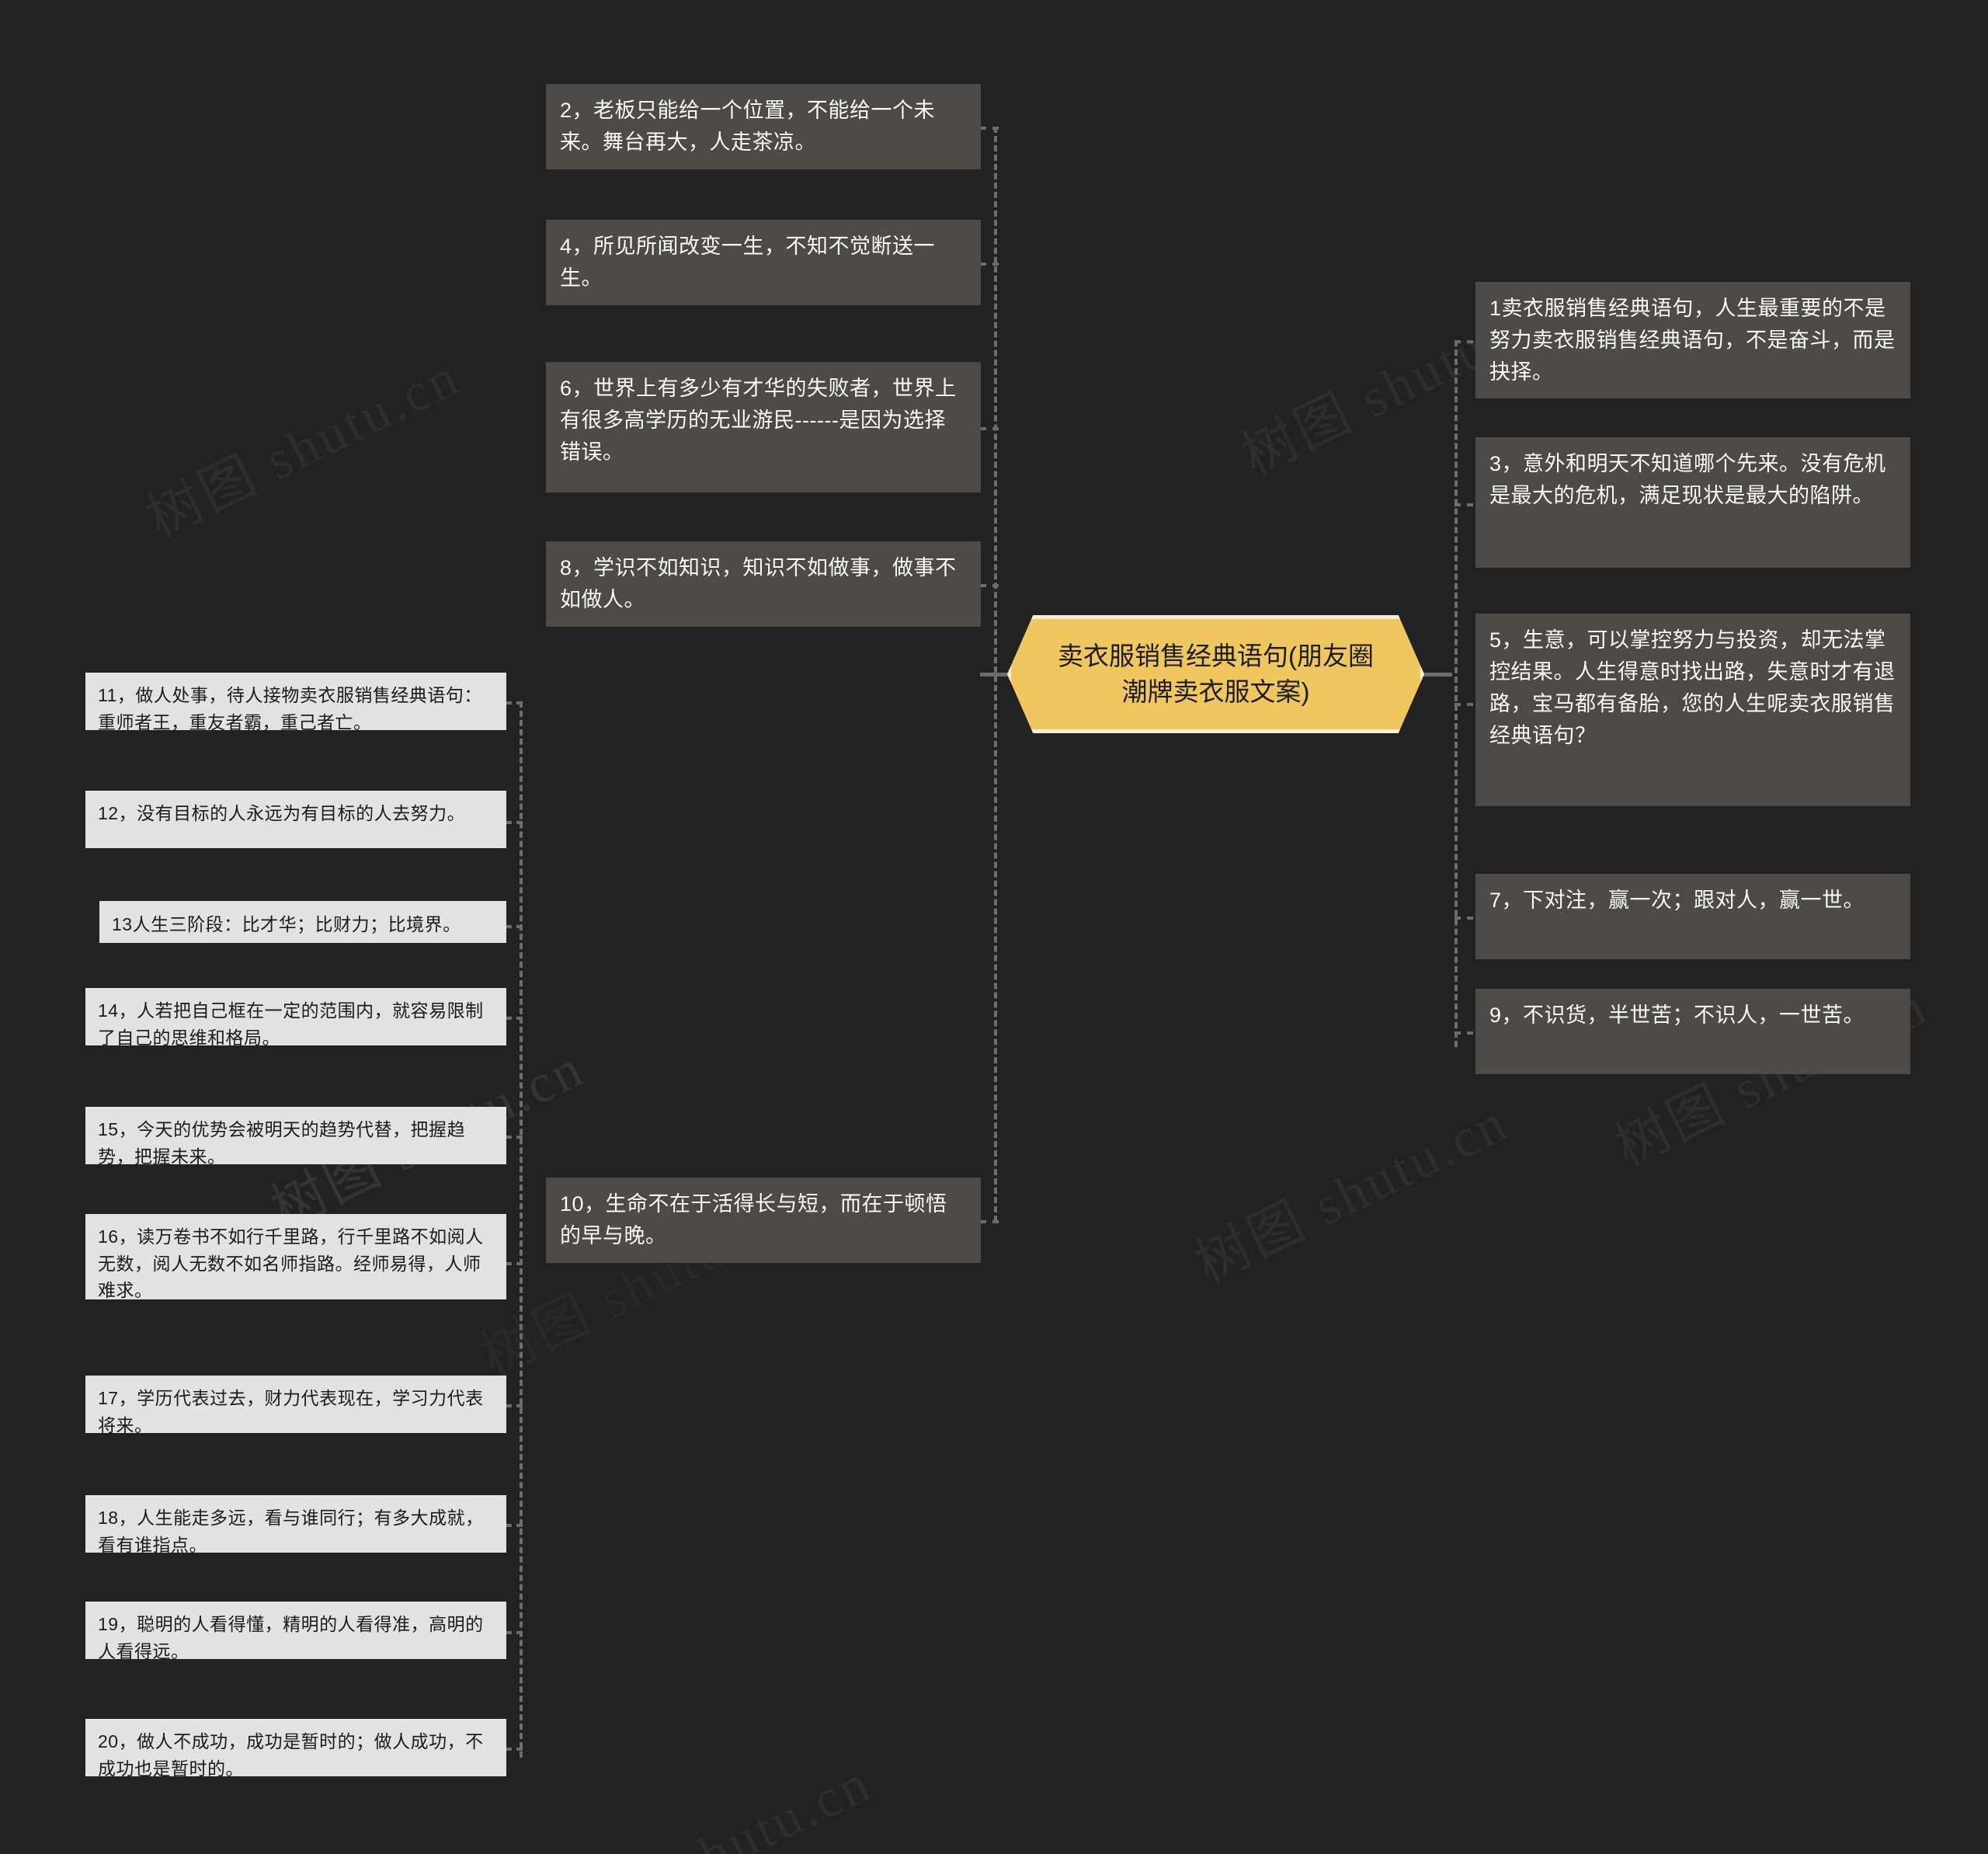 This screenshot has height=1854, width=1988. What do you see at coordinates (1692, 916) in the screenshot?
I see `mindmap-node-n7: 7，下对注，赢一次；跟对人，赢一世。` at bounding box center [1692, 916].